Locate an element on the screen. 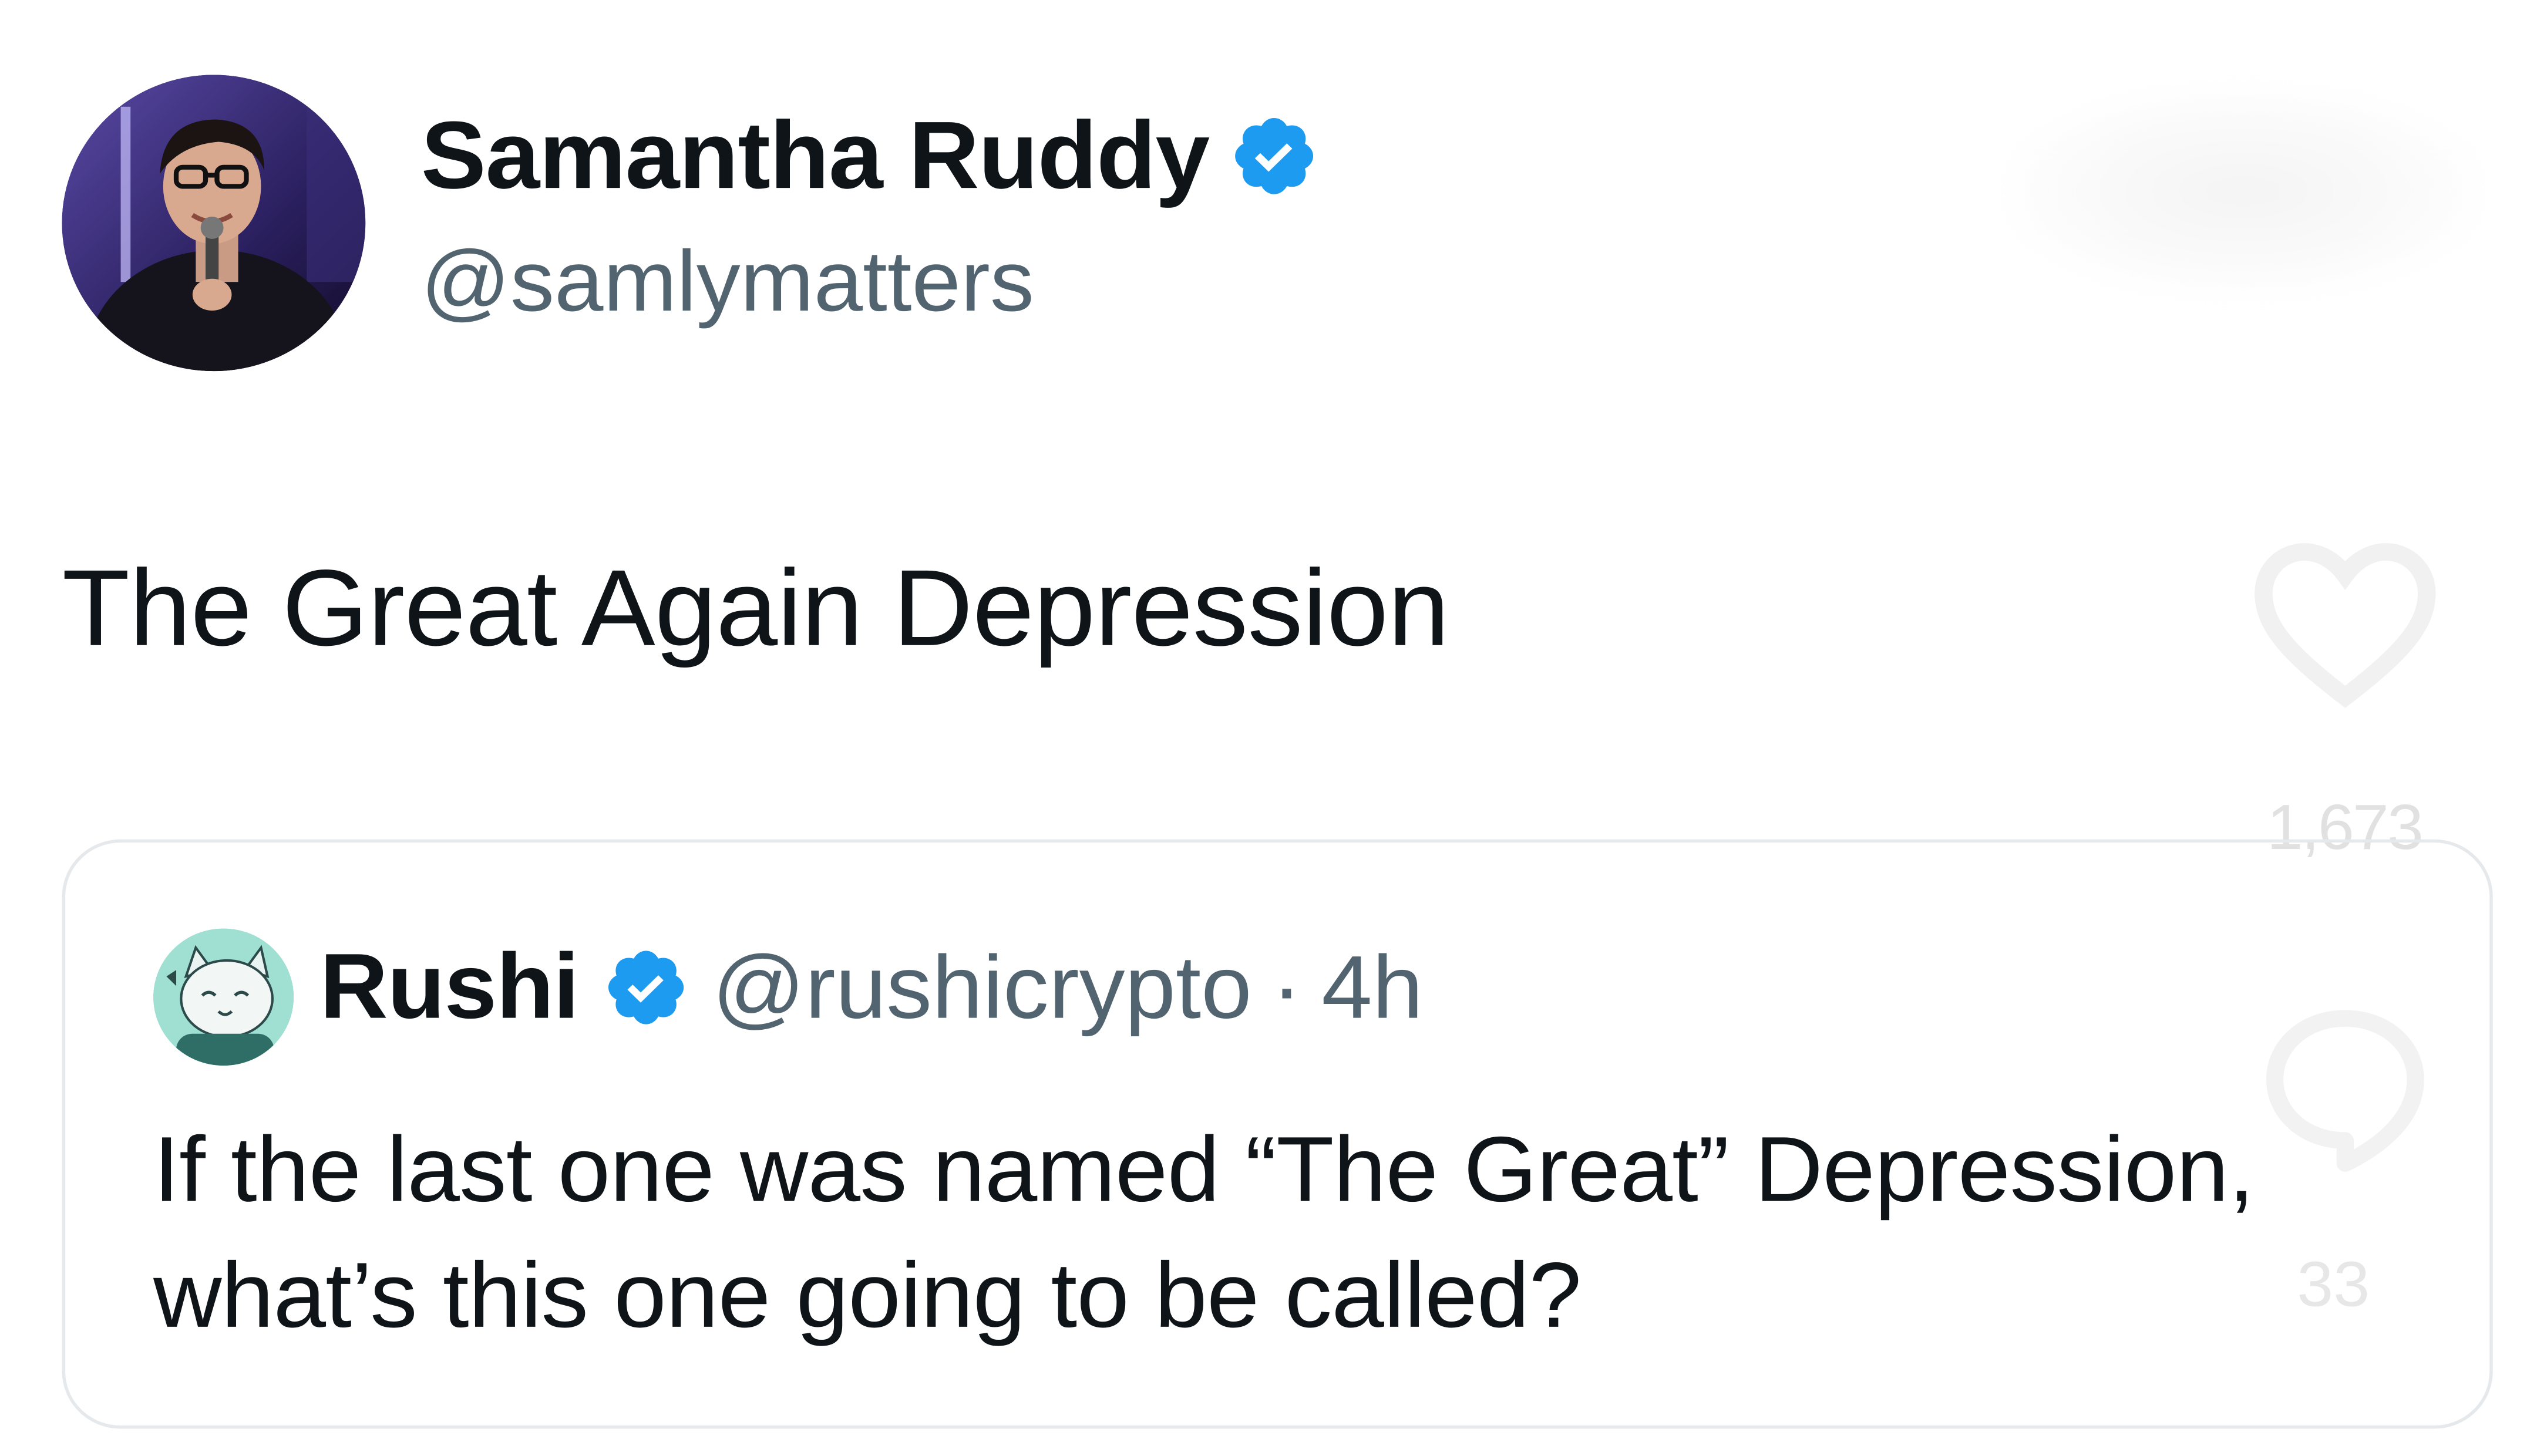  quoted-tweet-timestamp: 4h is located at coordinates (1372, 987).